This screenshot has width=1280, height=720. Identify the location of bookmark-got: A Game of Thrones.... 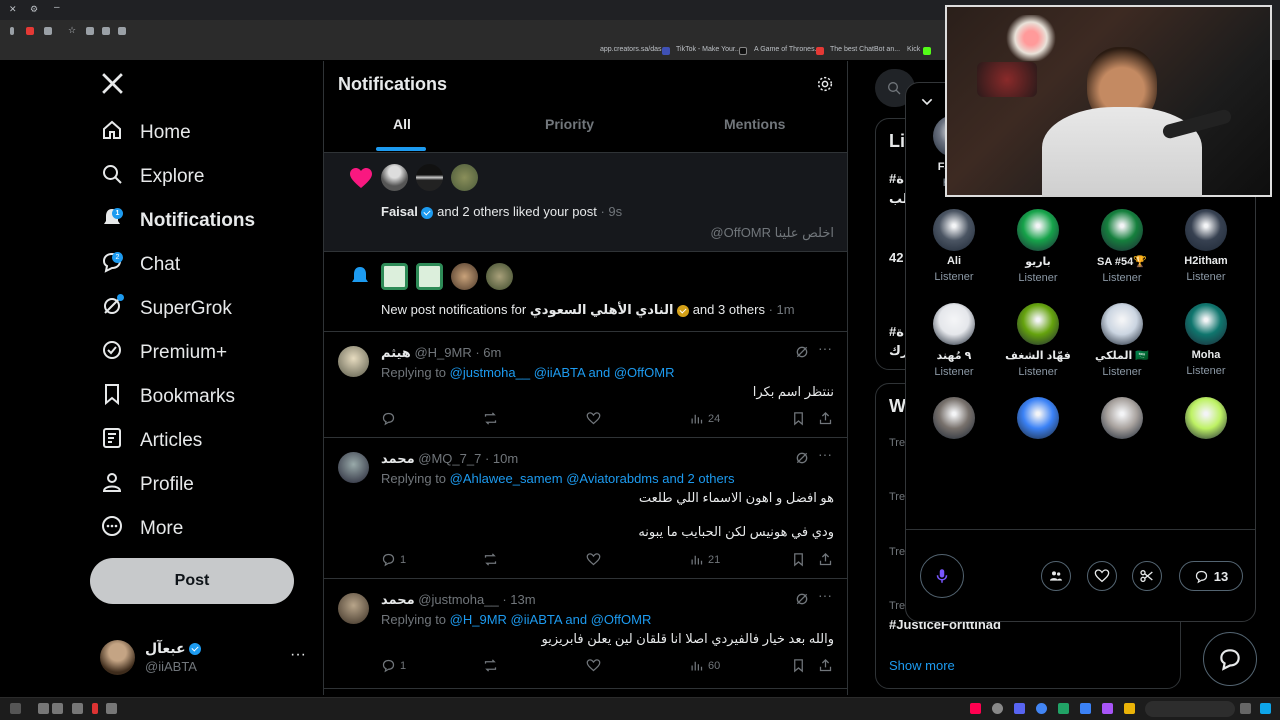
(787, 49).